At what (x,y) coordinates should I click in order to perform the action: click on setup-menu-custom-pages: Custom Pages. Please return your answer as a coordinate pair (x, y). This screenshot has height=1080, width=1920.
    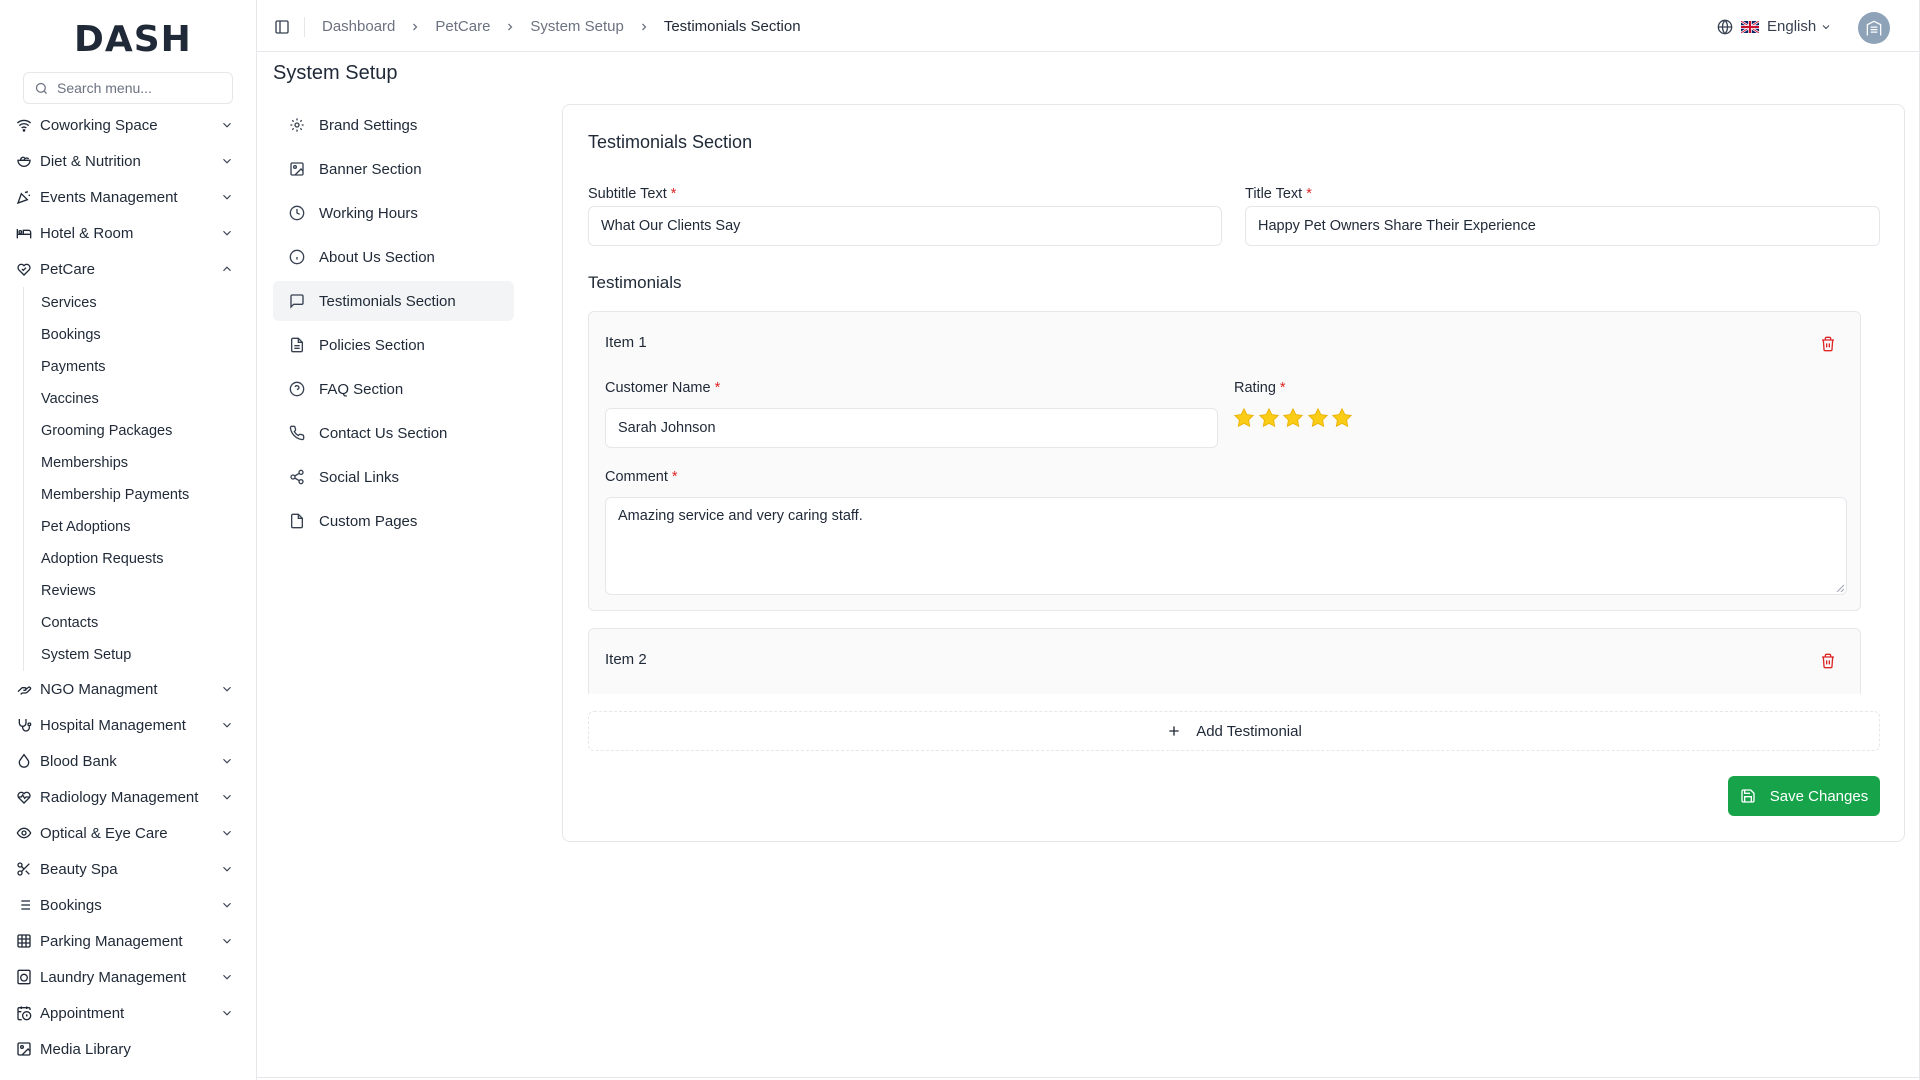
    Looking at the image, I should click on (393, 521).